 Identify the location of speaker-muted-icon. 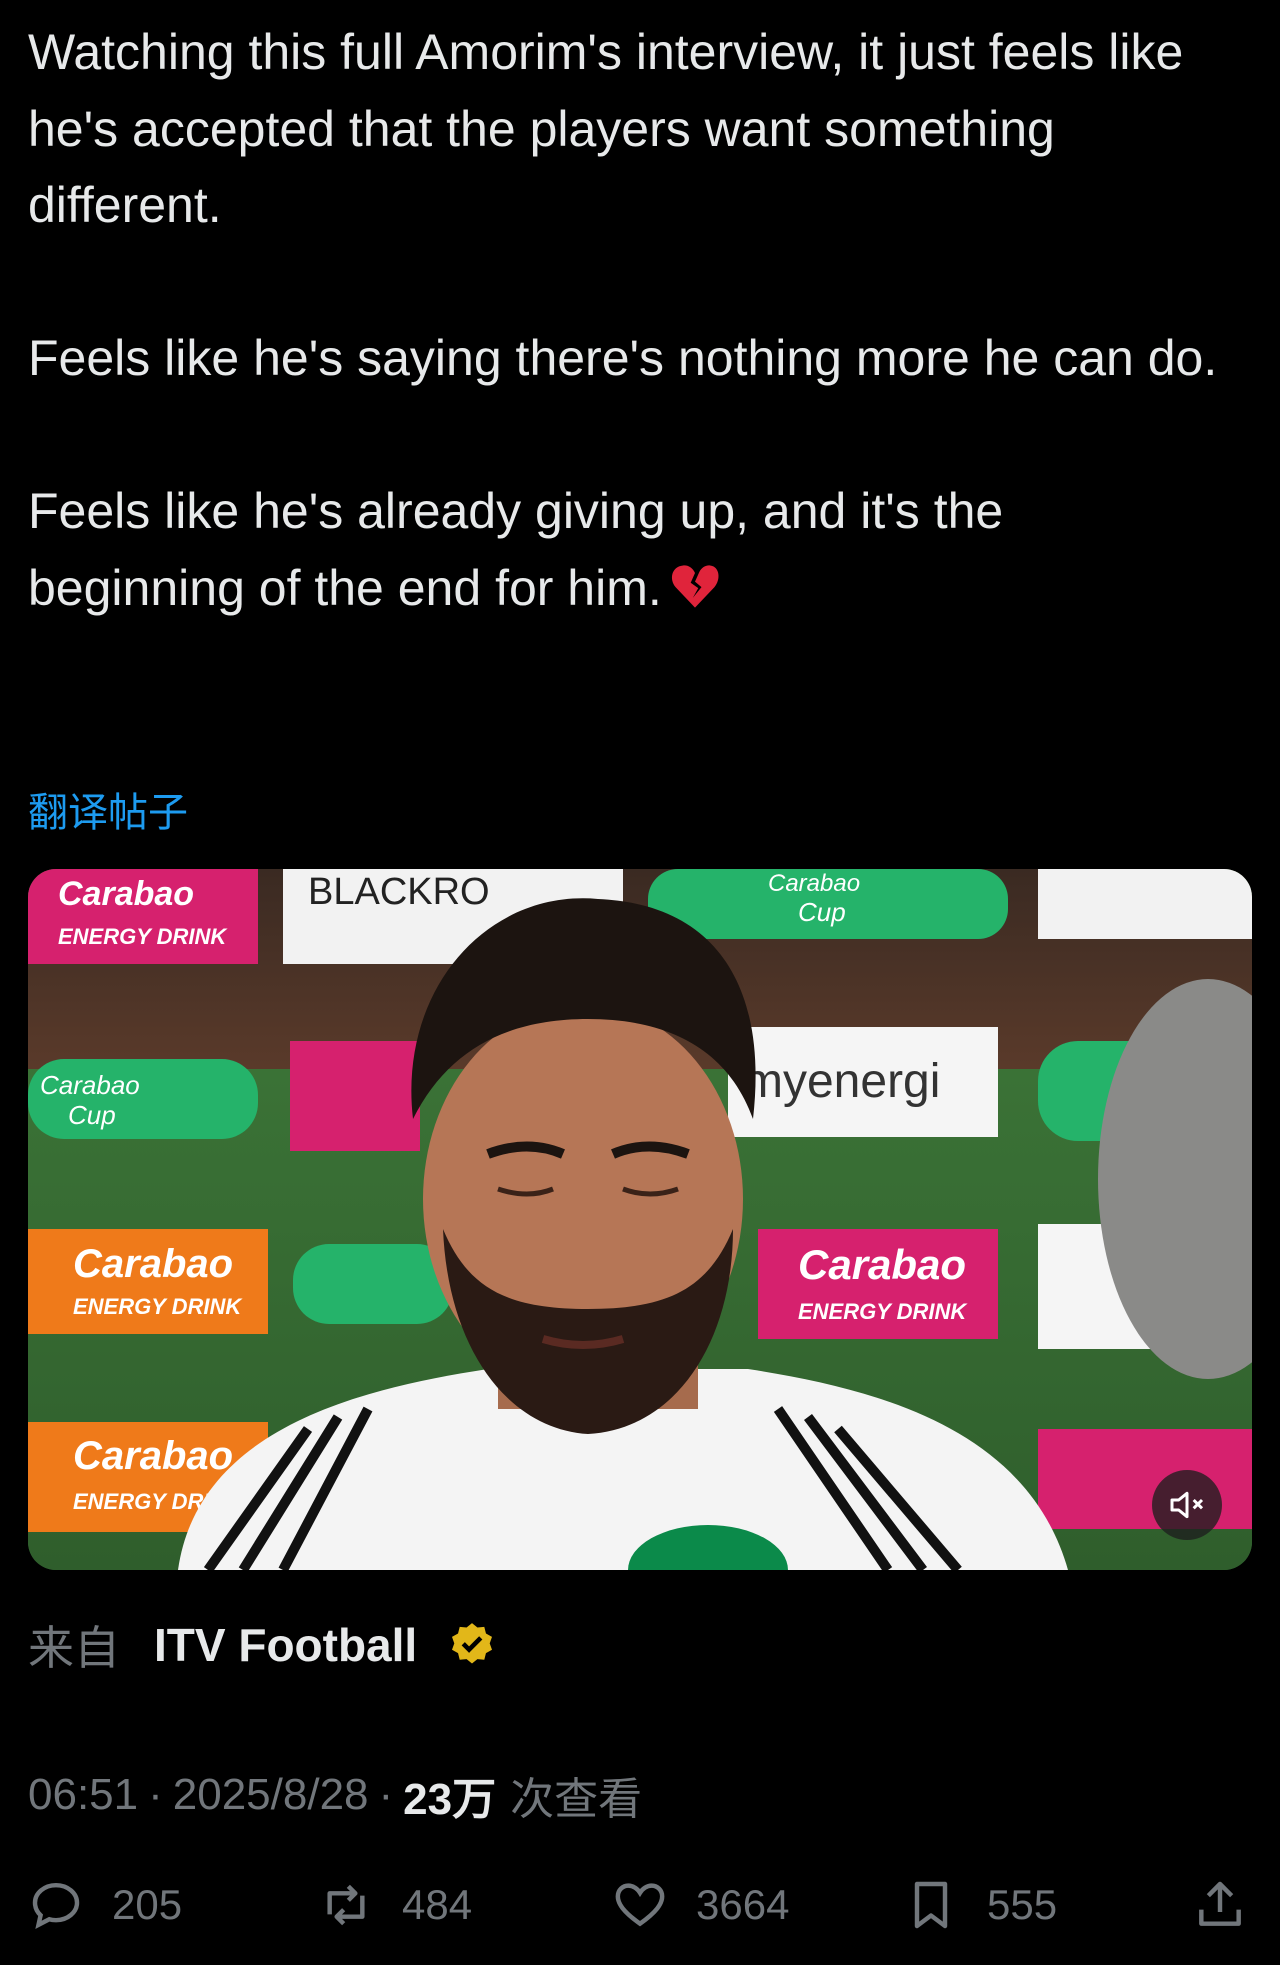
(1187, 1505).